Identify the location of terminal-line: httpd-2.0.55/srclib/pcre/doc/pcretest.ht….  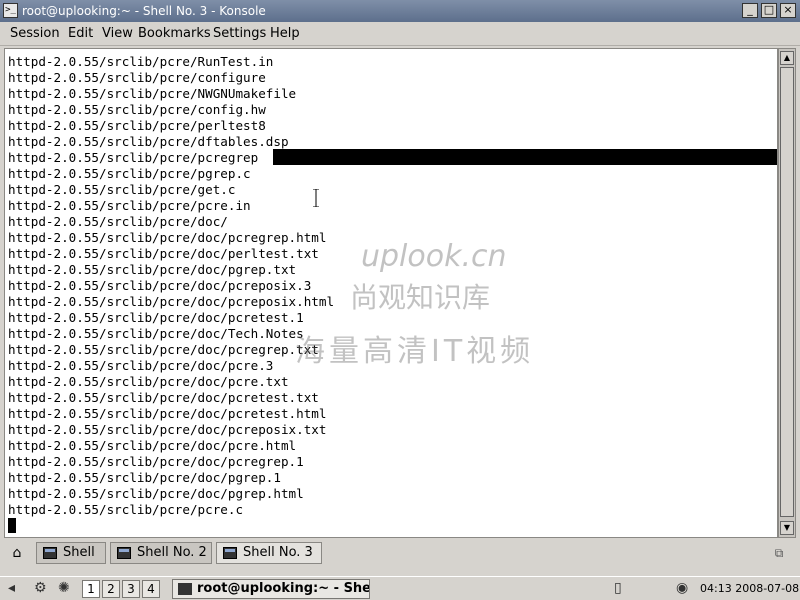
(167, 413).